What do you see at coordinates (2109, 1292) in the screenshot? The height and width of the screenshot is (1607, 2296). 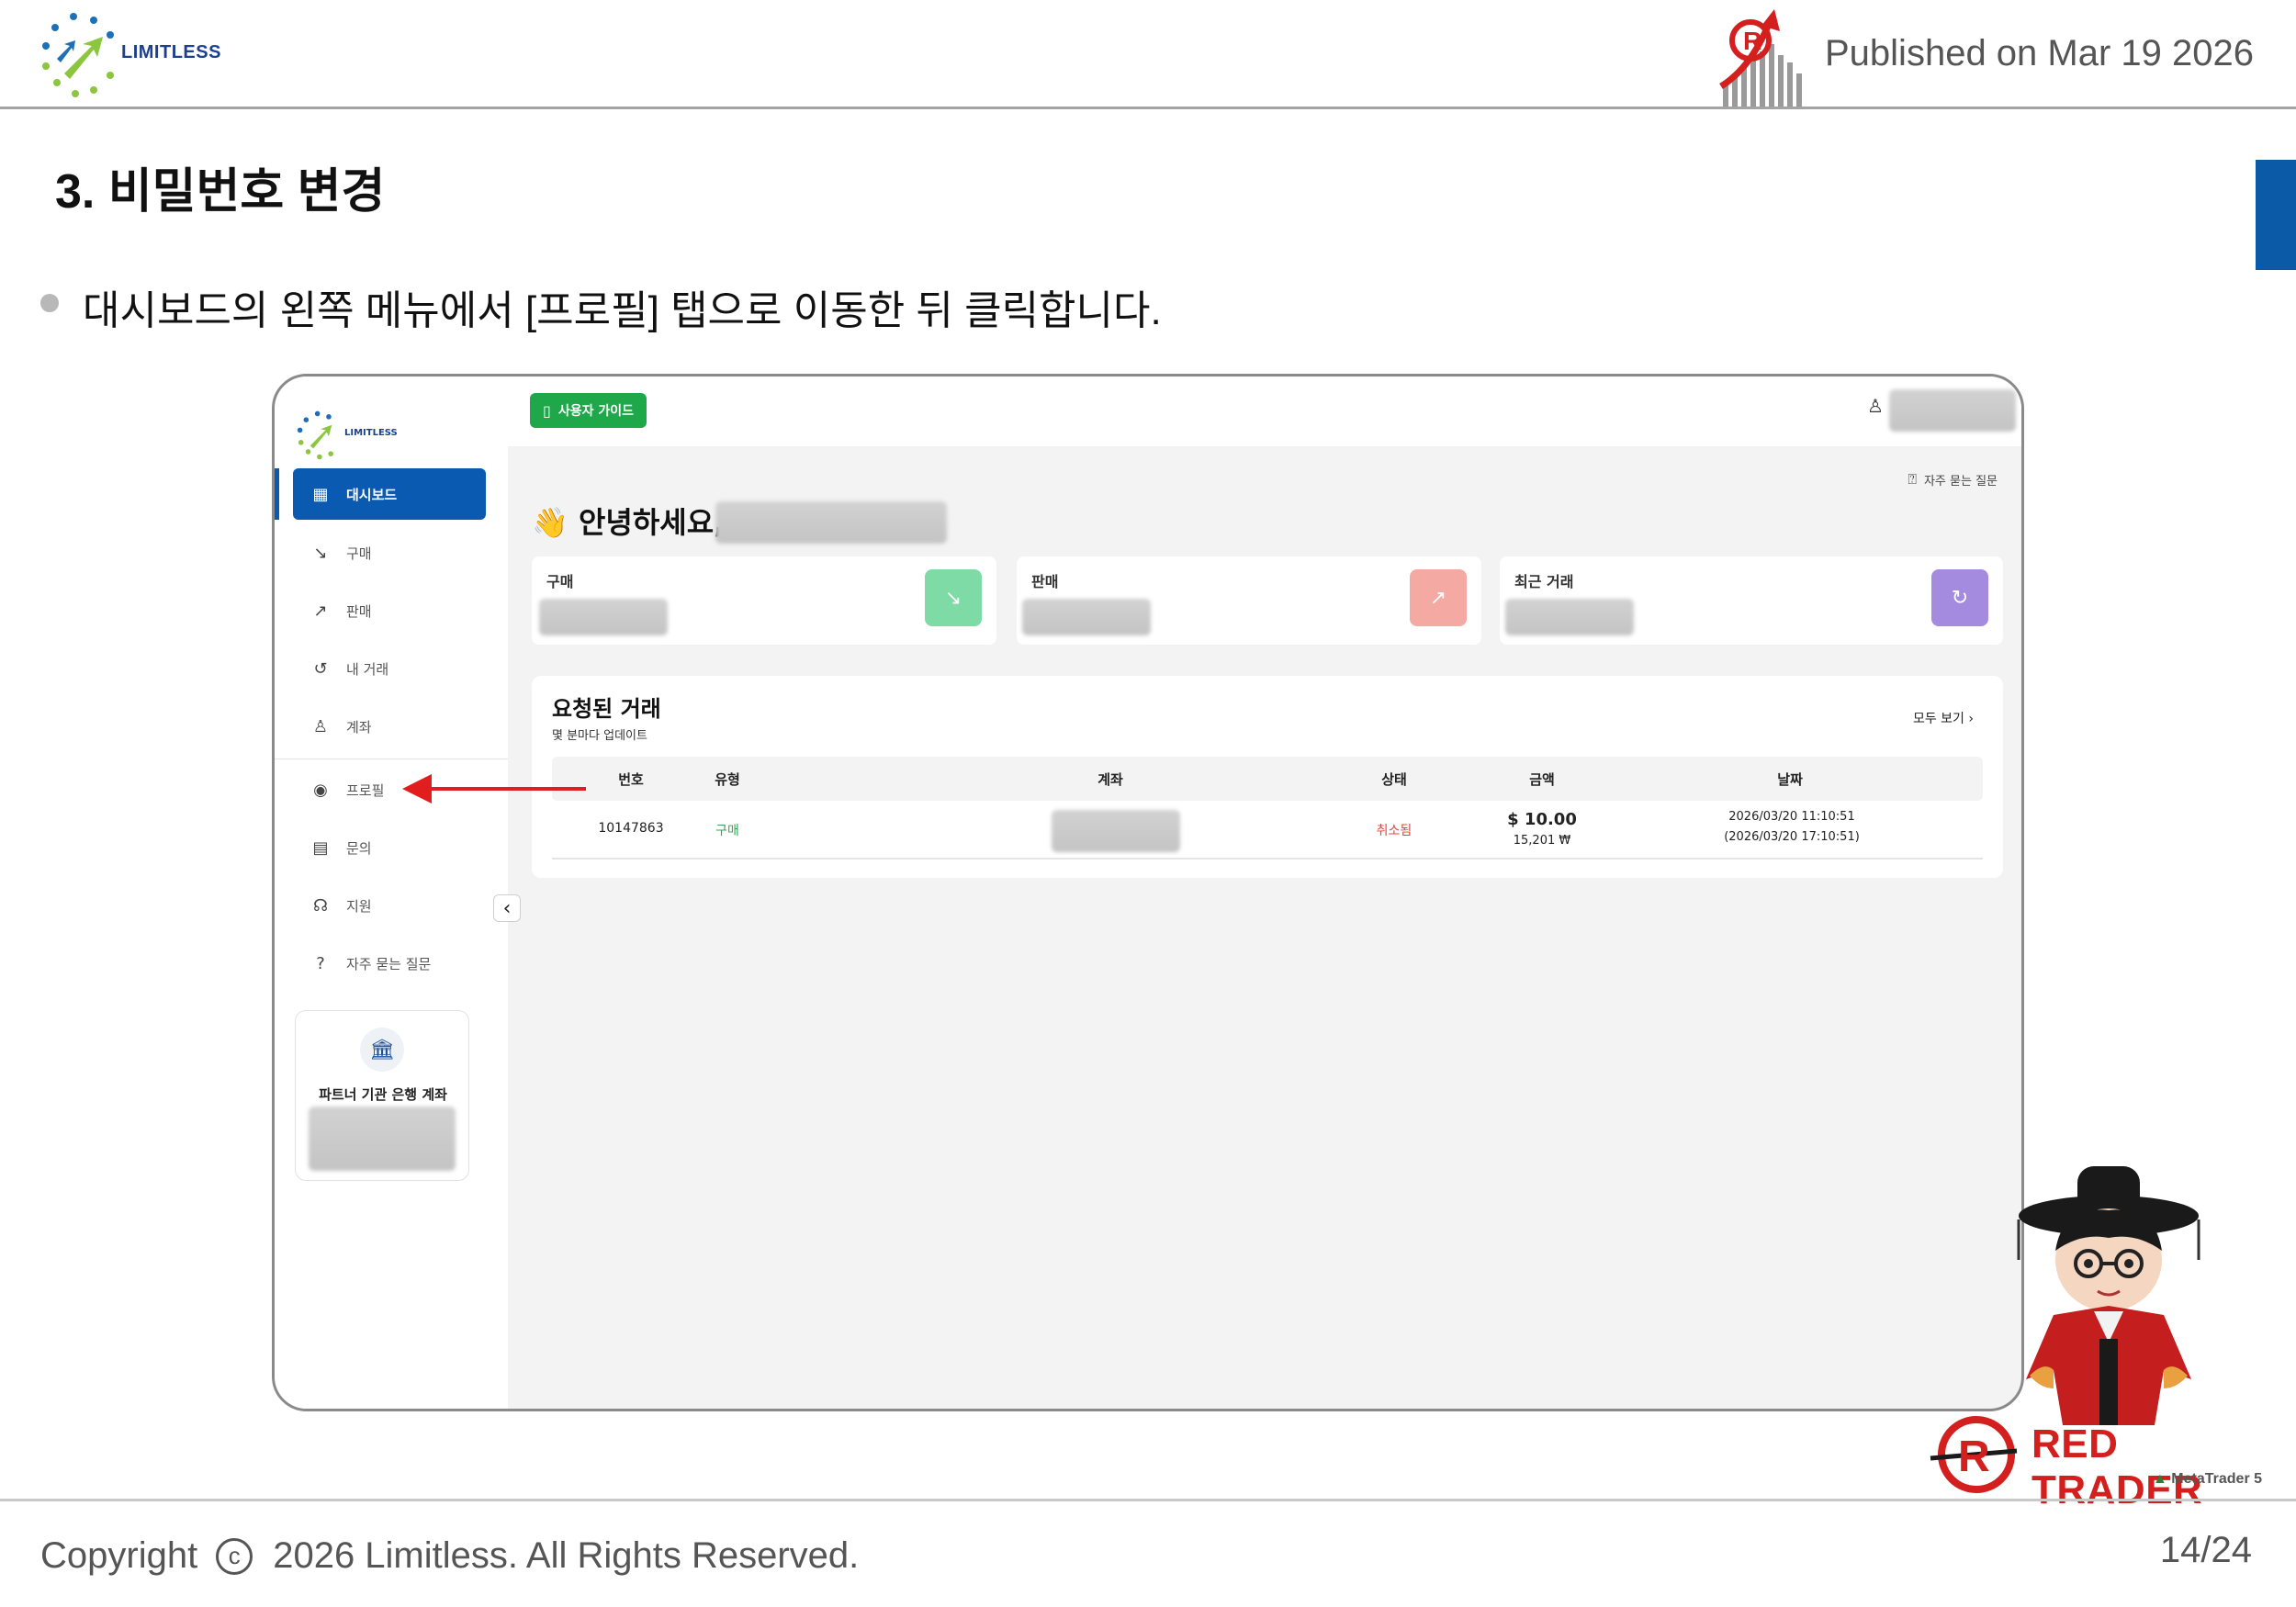 I see `mascot-illustration` at bounding box center [2109, 1292].